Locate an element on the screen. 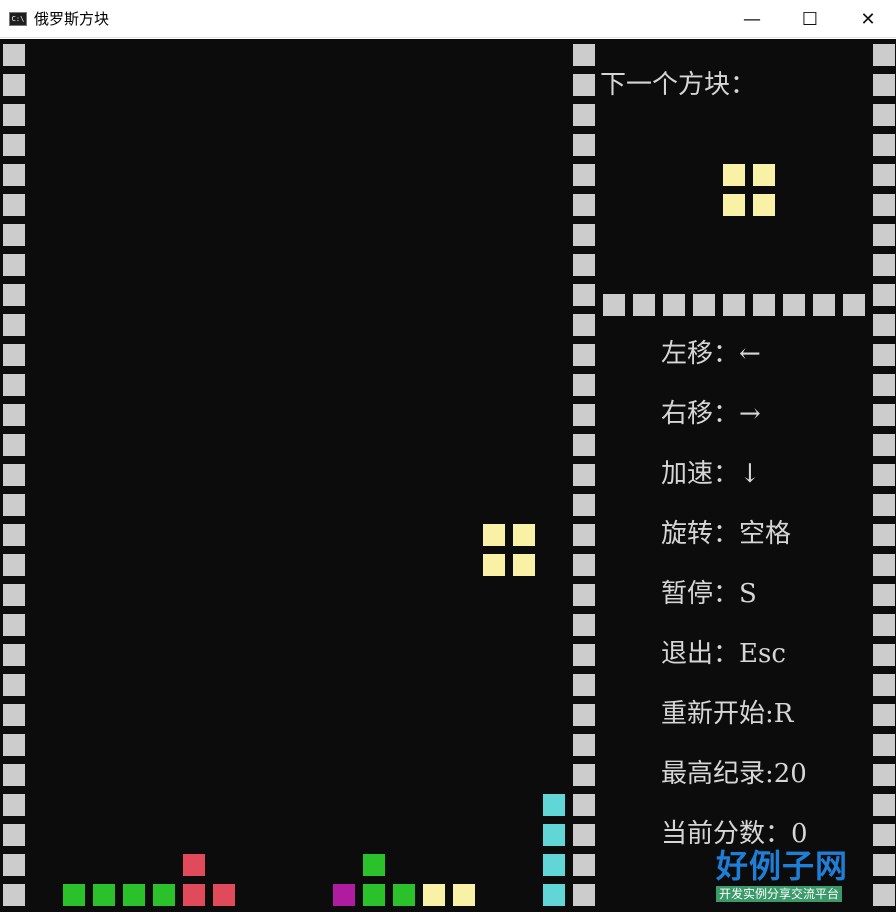 This screenshot has height=912, width=896. help-move-left: 左移：← is located at coordinates (711, 354).